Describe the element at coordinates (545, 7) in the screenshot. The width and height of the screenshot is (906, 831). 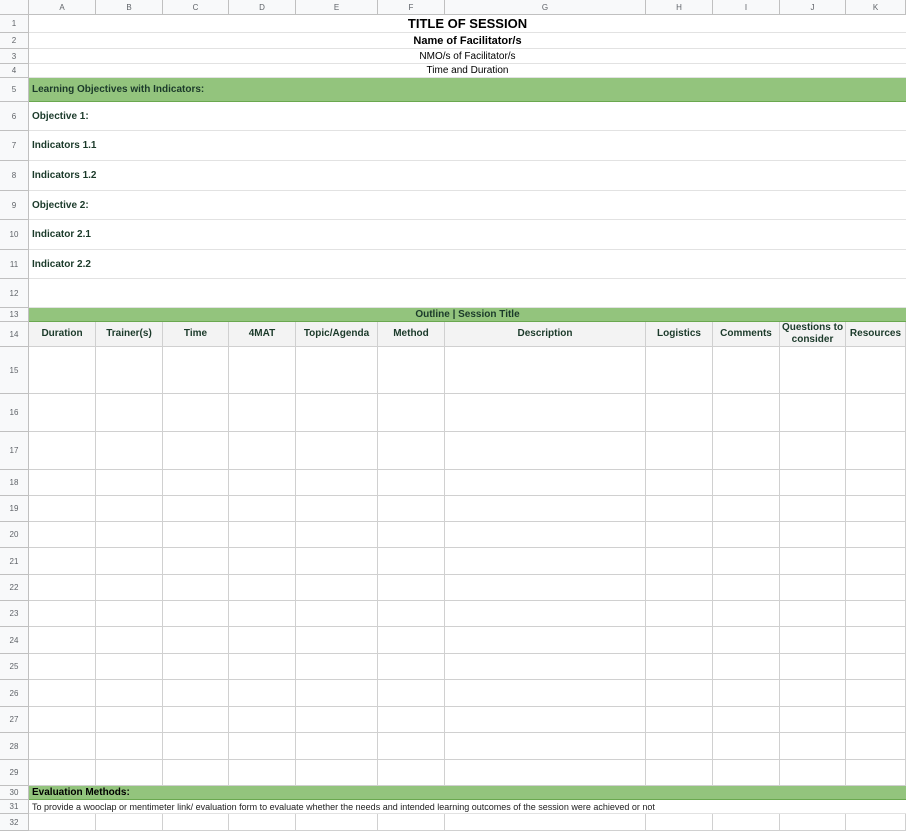
I see `column-header: G` at that location.